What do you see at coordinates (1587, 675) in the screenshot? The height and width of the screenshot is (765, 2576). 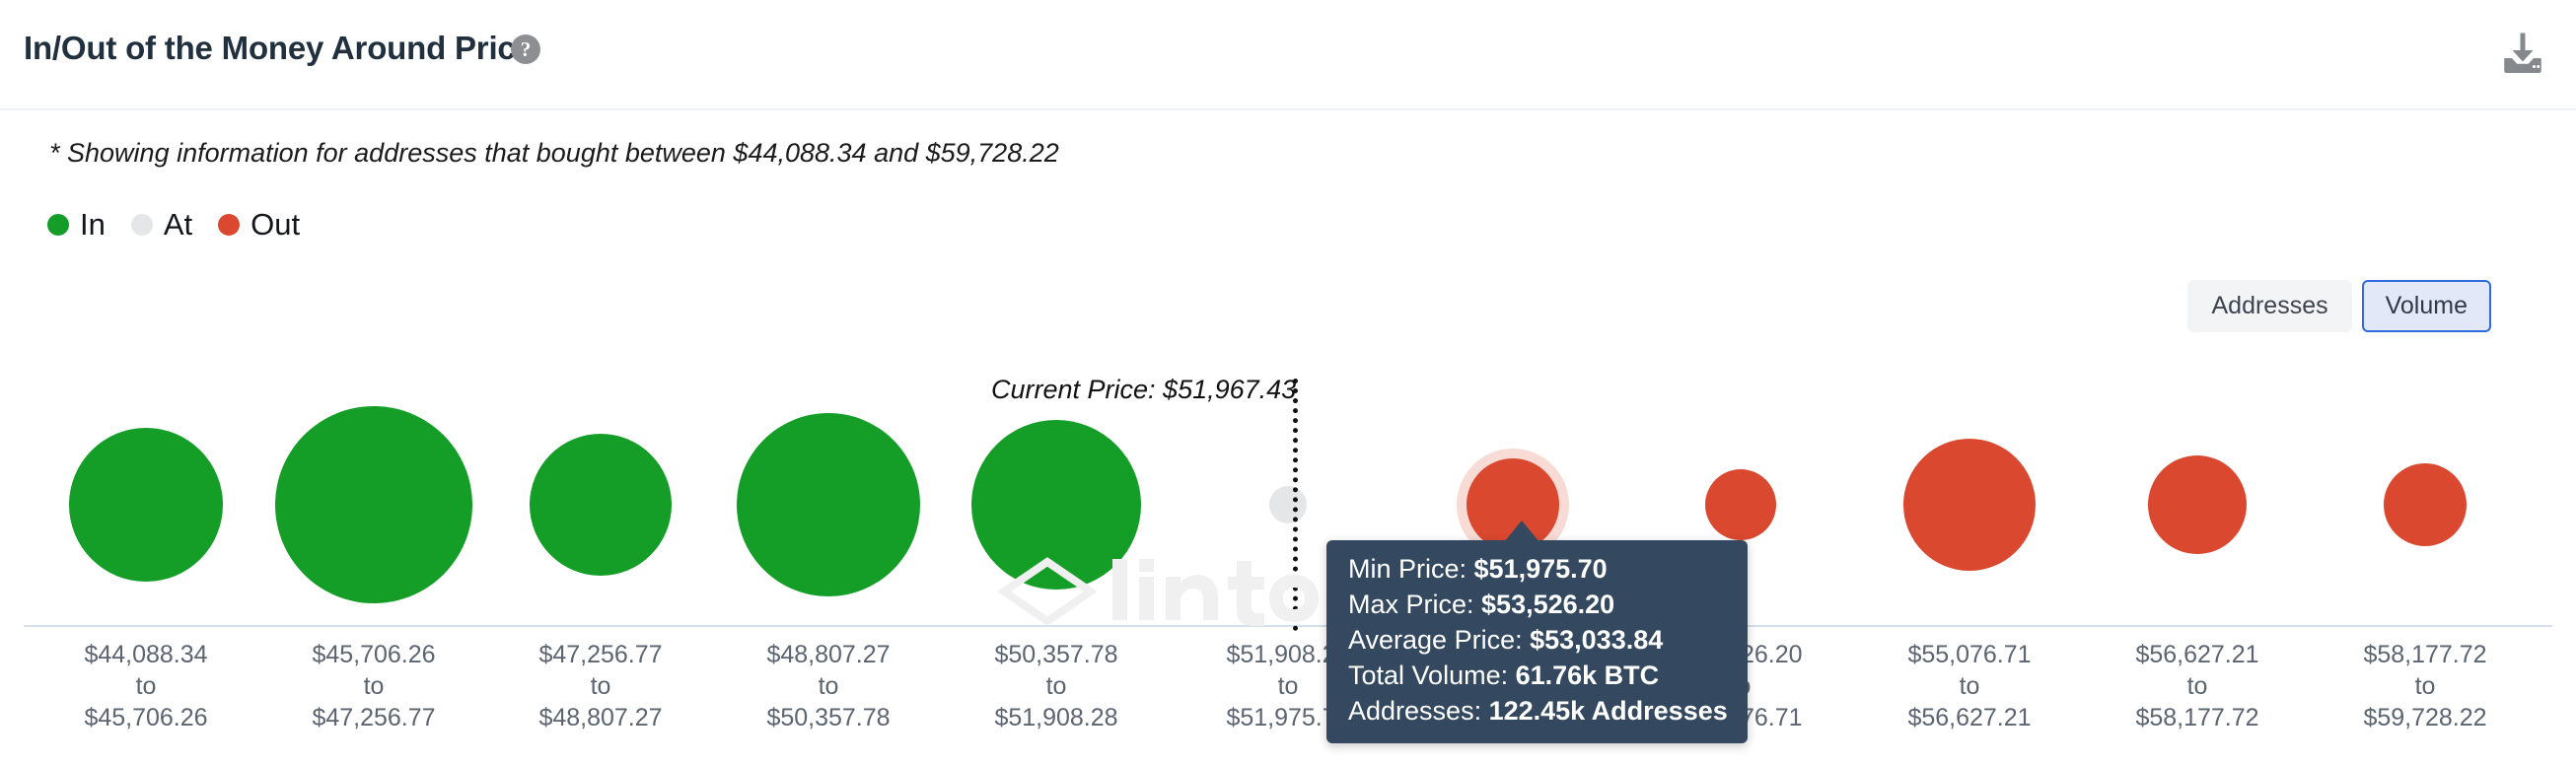 I see `tooltip-value: 61.76k BTC` at bounding box center [1587, 675].